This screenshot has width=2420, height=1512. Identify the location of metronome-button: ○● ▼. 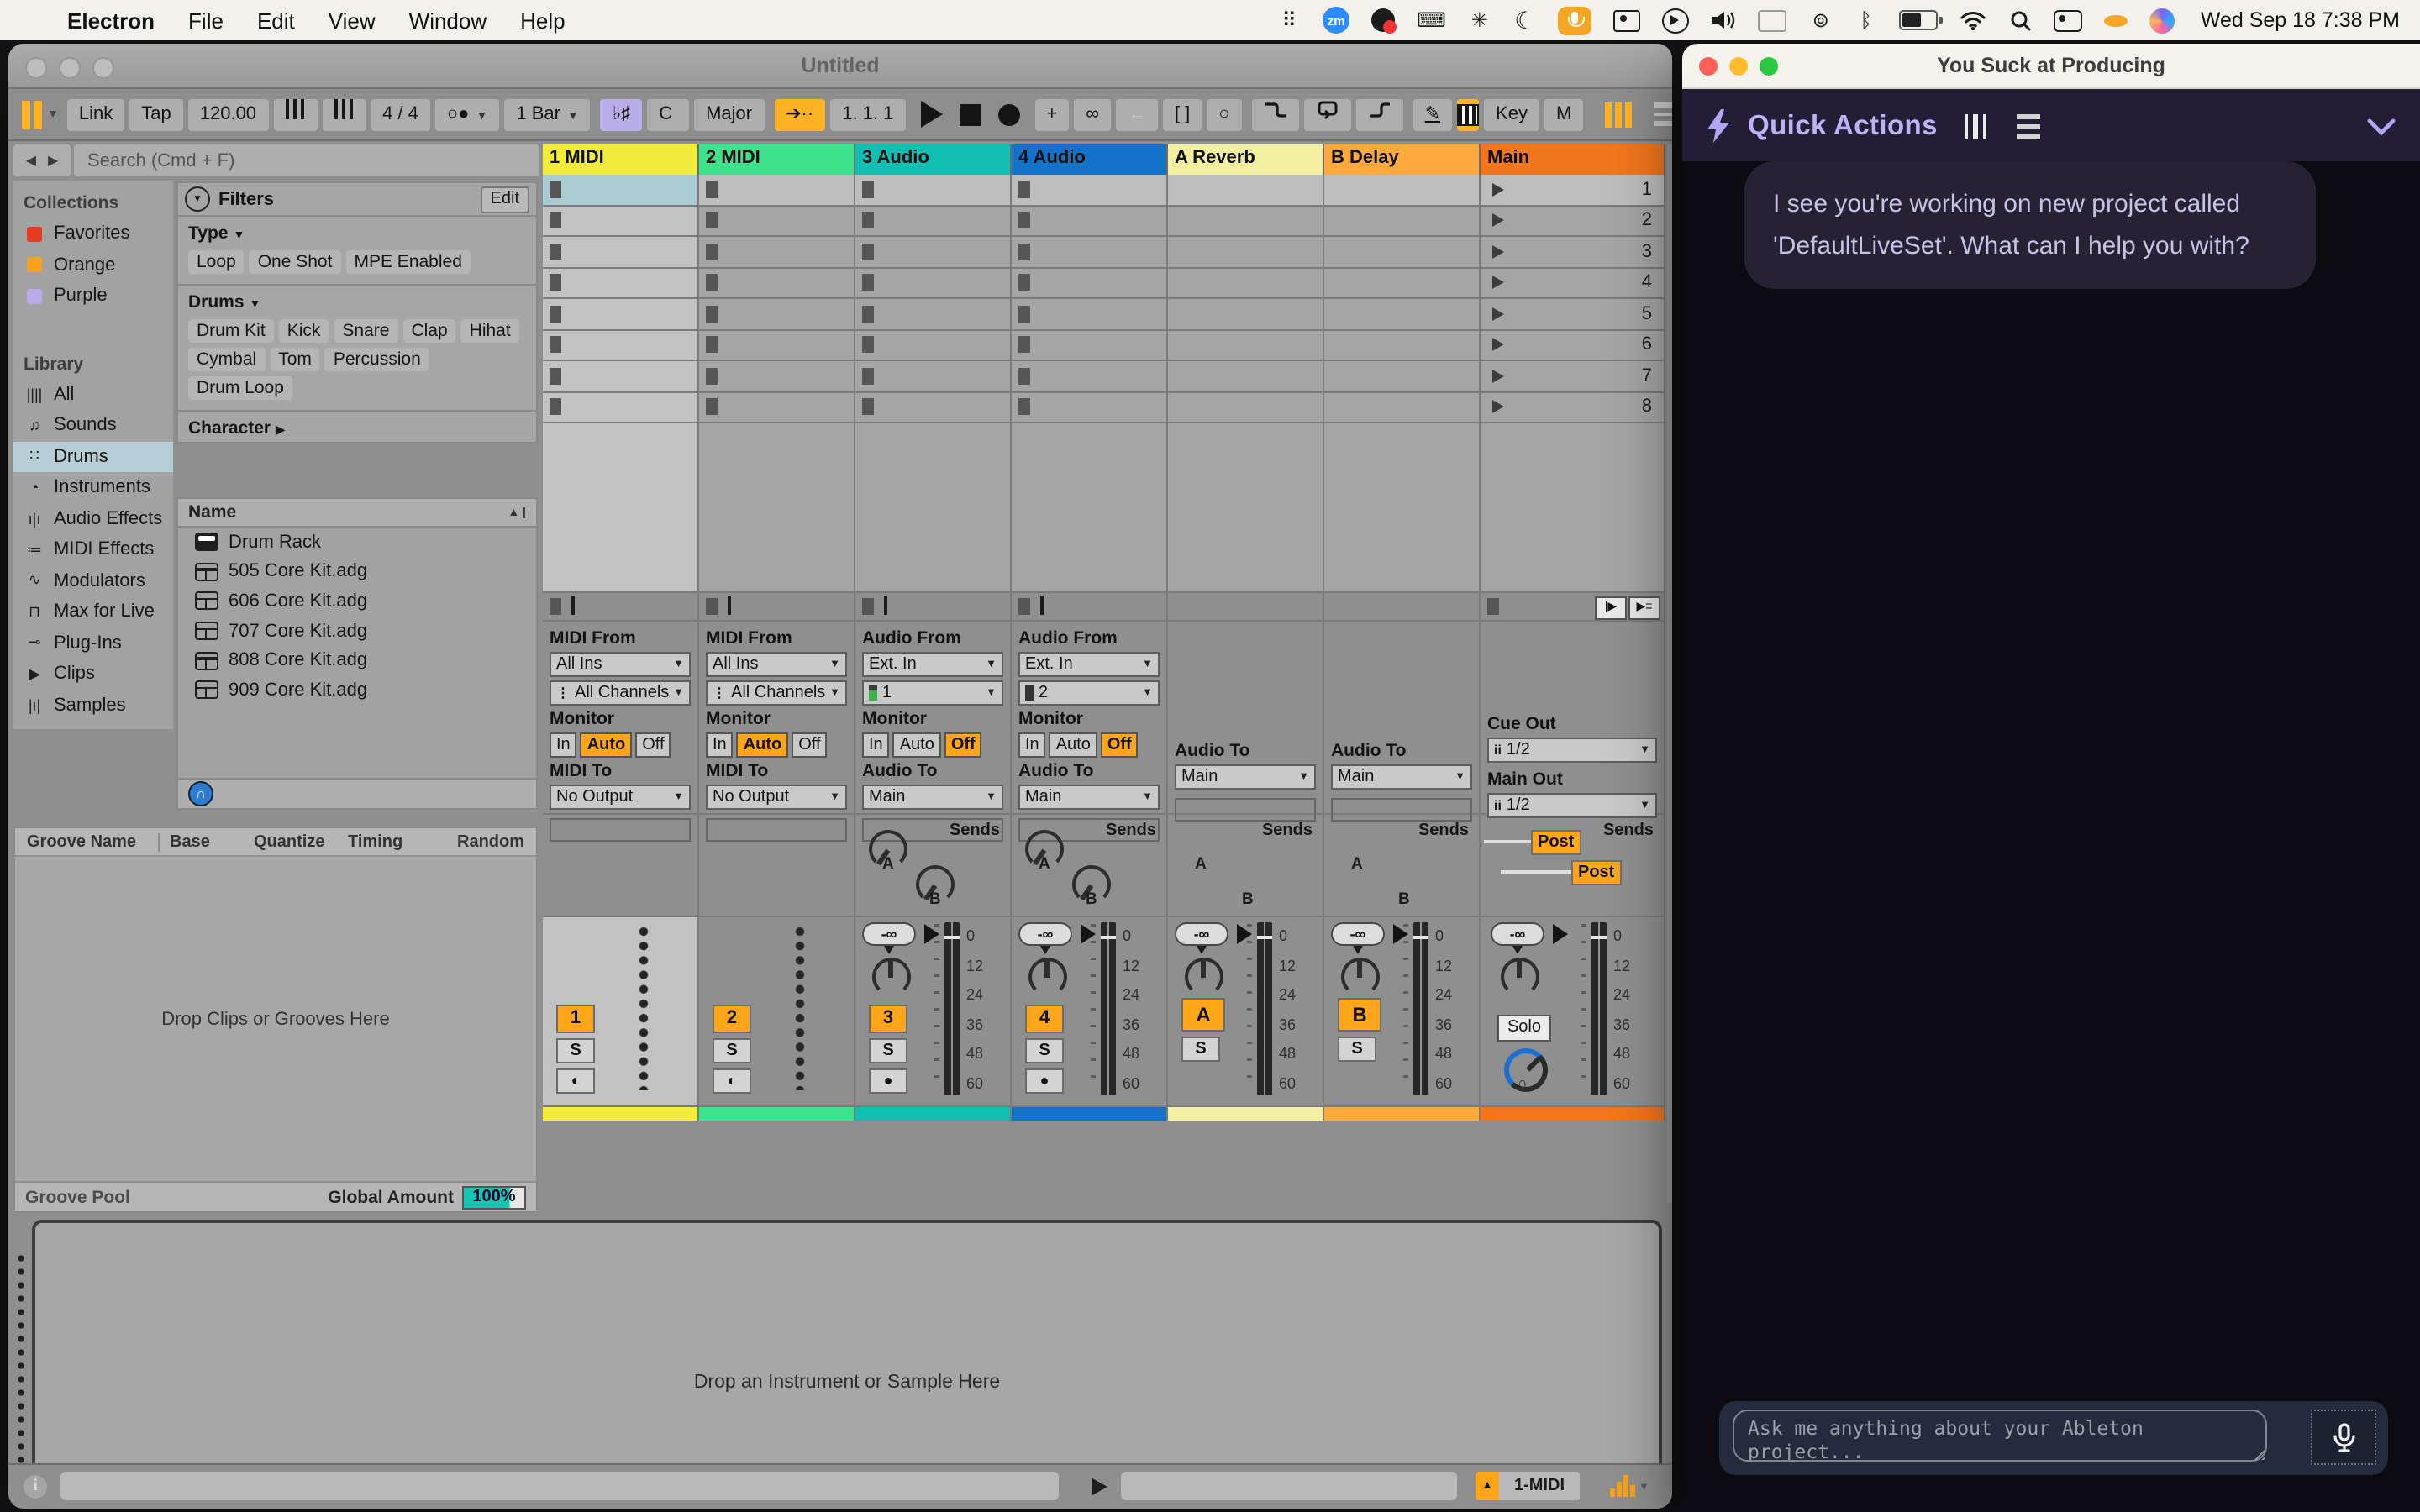
(467, 114).